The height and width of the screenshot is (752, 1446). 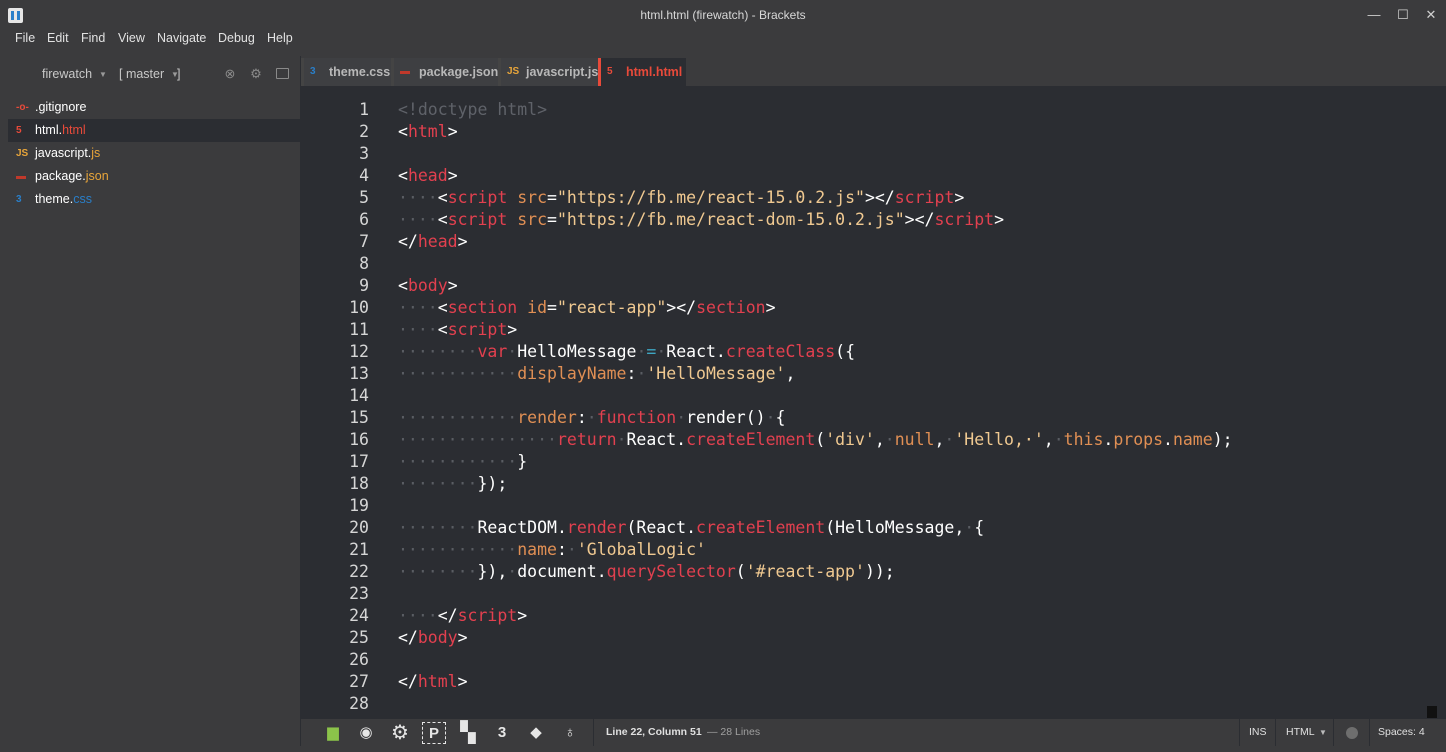 I want to click on menu-view: View, so click(x=131, y=38).